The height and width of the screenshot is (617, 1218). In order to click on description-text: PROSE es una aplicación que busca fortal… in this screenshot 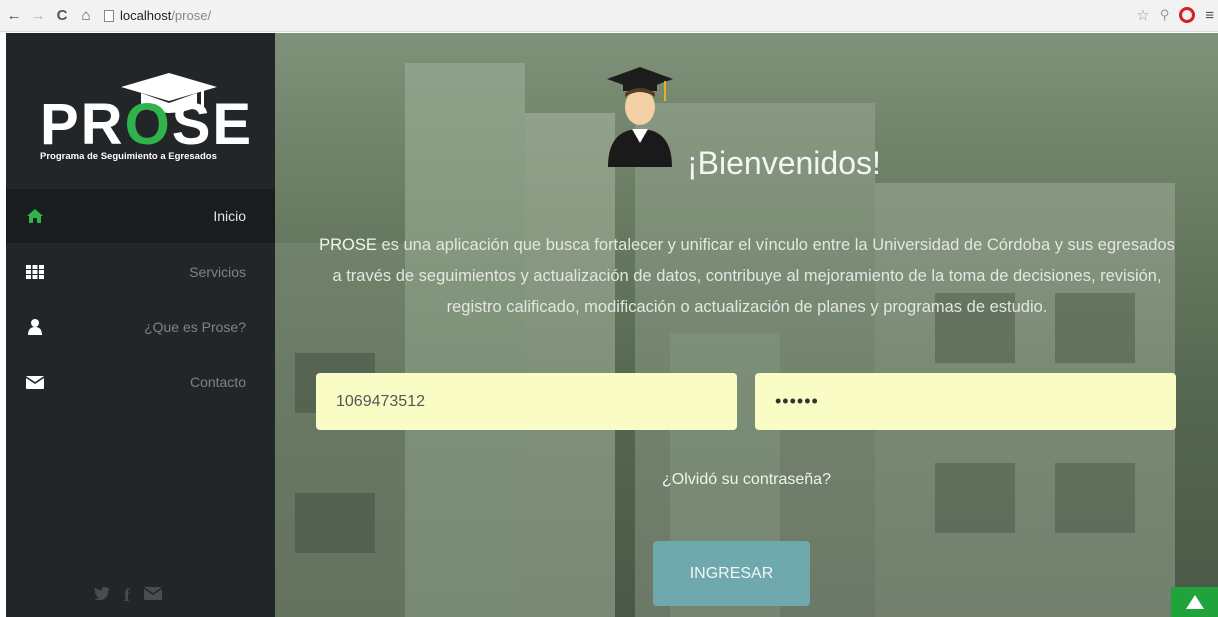, I will do `click(747, 276)`.